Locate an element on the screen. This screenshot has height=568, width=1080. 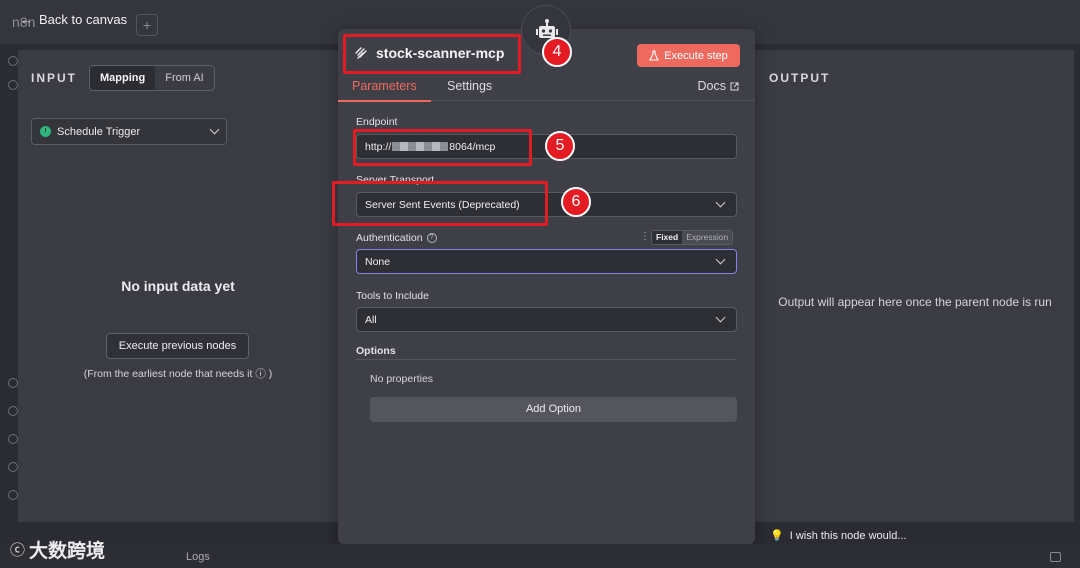
mode-fixed: Fixed is located at coordinates (667, 237).